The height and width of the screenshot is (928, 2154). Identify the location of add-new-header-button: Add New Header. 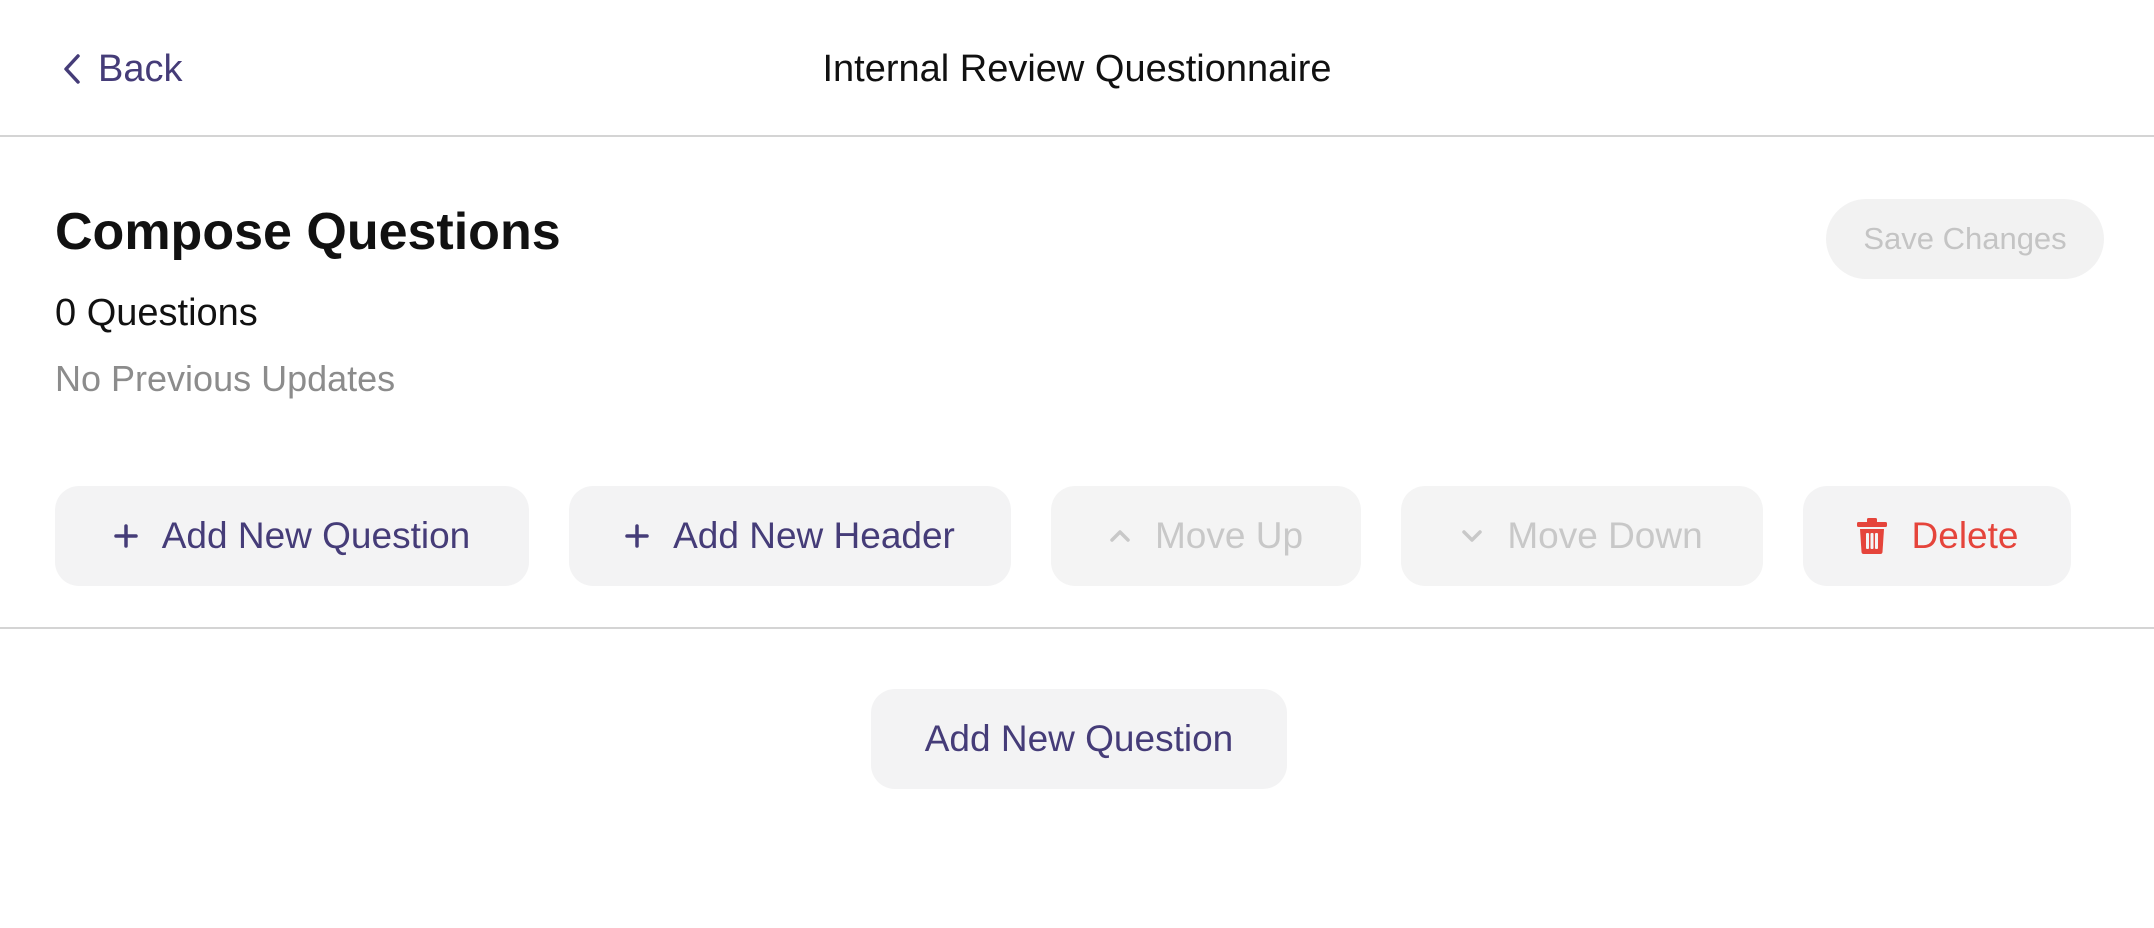
(790, 536).